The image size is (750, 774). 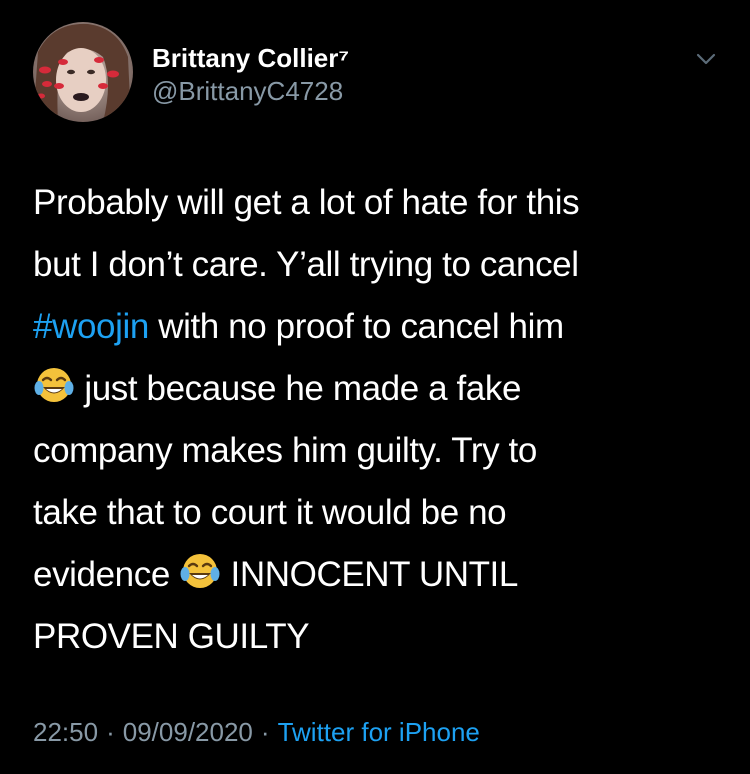 I want to click on tweet-date: 09/09/2020, so click(x=188, y=732).